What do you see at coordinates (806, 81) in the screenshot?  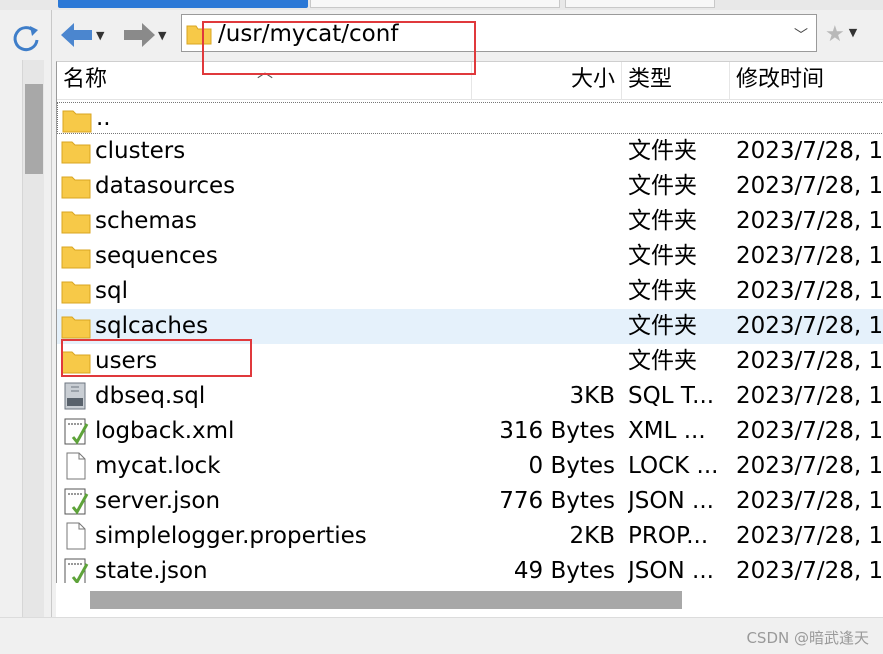 I see `column-header-date: 修改时间` at bounding box center [806, 81].